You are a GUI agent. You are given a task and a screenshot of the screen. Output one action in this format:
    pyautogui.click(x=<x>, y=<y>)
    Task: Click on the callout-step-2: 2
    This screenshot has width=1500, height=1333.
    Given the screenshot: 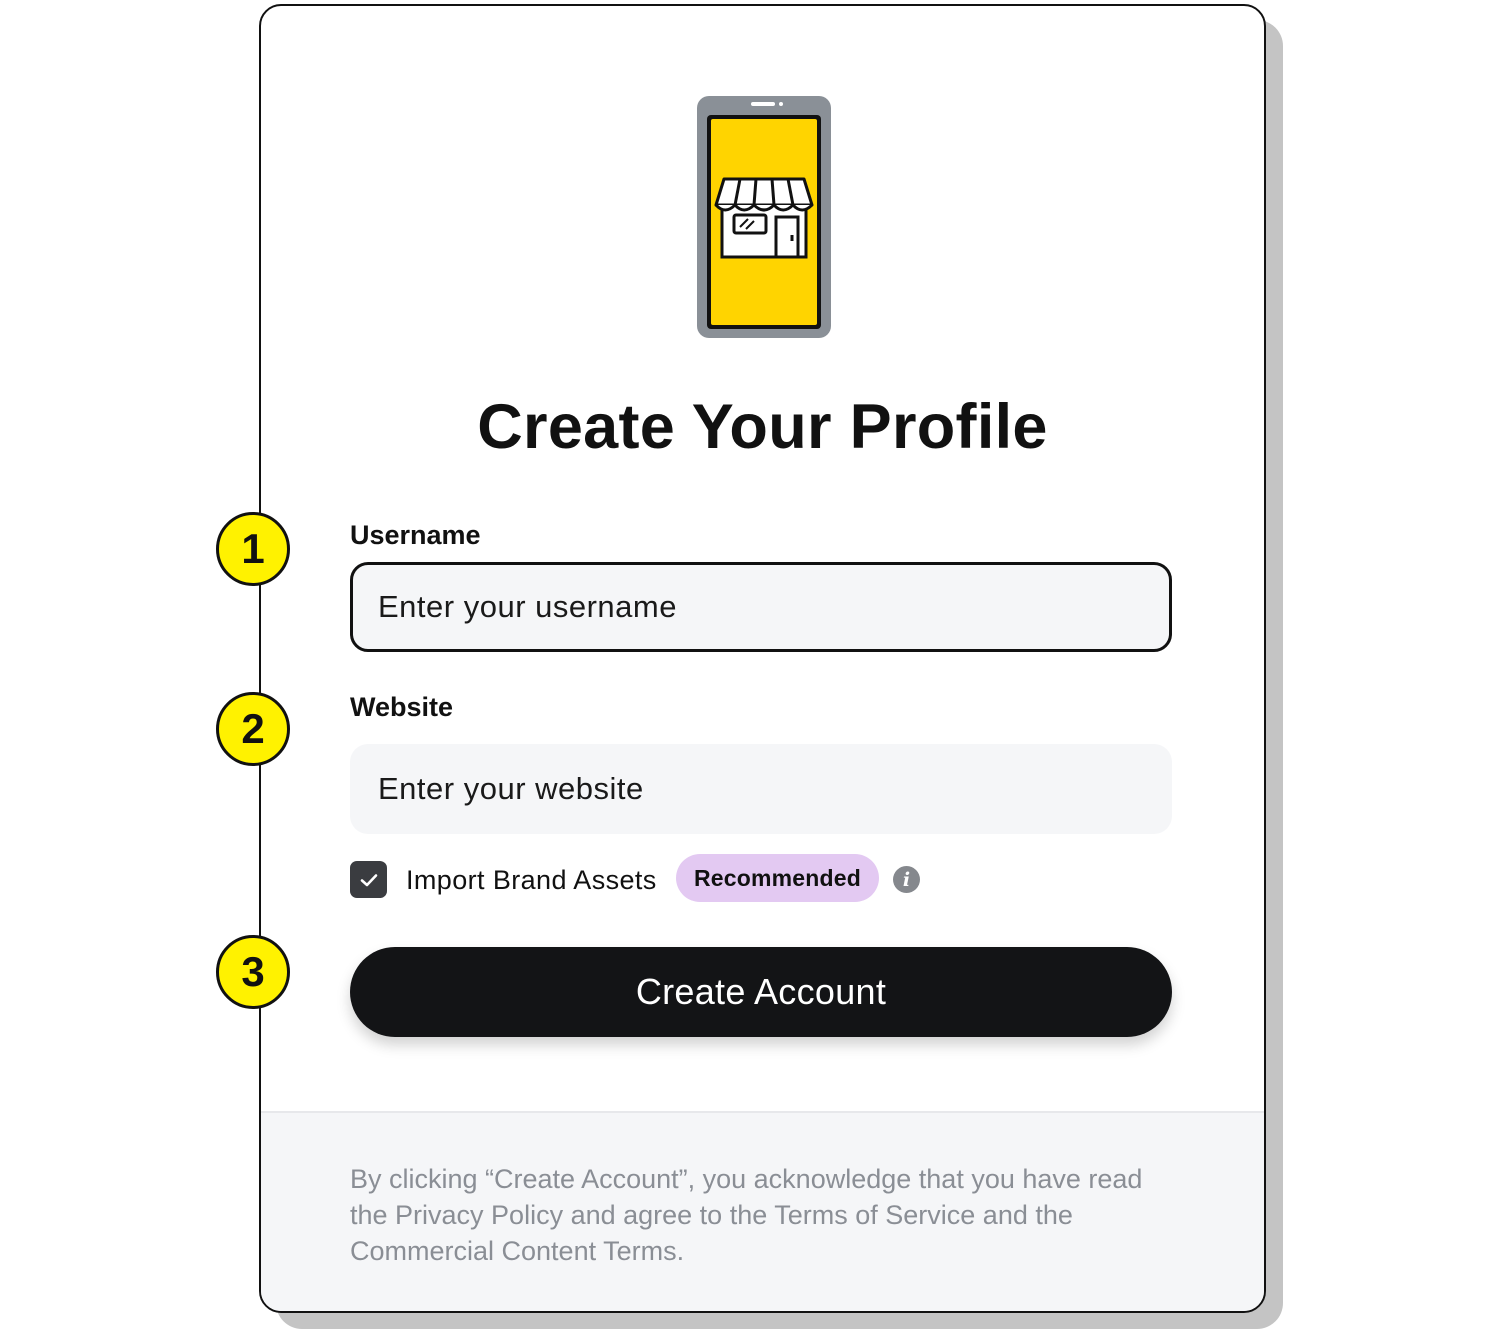 What is the action you would take?
    pyautogui.click(x=253, y=729)
    